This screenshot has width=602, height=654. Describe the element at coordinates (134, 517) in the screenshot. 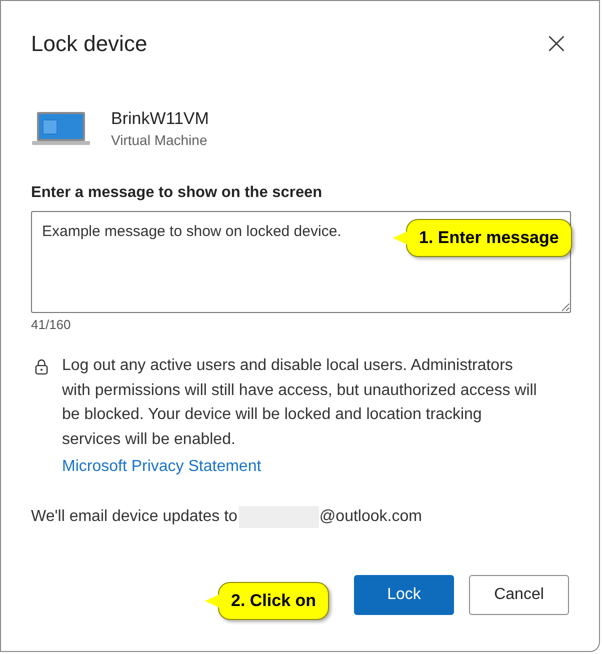

I see `email-text: We'll email device updates to` at that location.